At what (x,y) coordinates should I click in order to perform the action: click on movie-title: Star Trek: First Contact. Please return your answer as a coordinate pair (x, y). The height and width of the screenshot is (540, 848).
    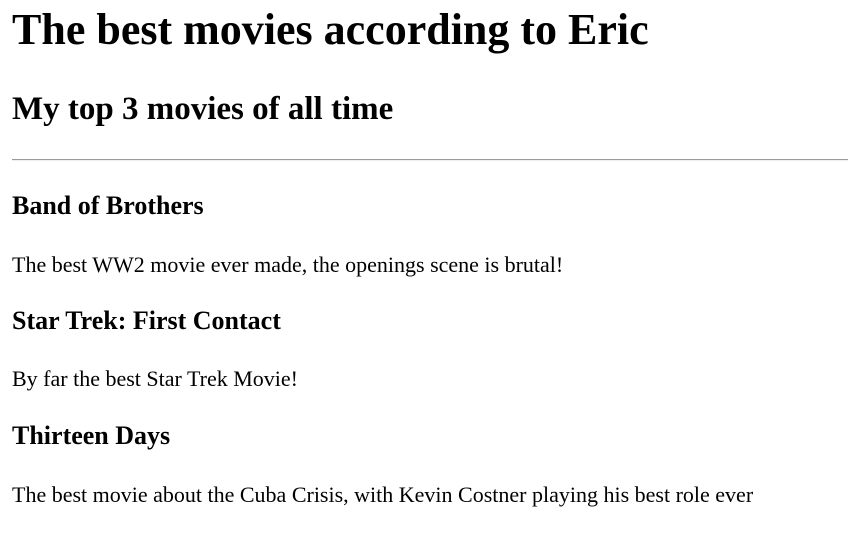
    Looking at the image, I should click on (146, 320).